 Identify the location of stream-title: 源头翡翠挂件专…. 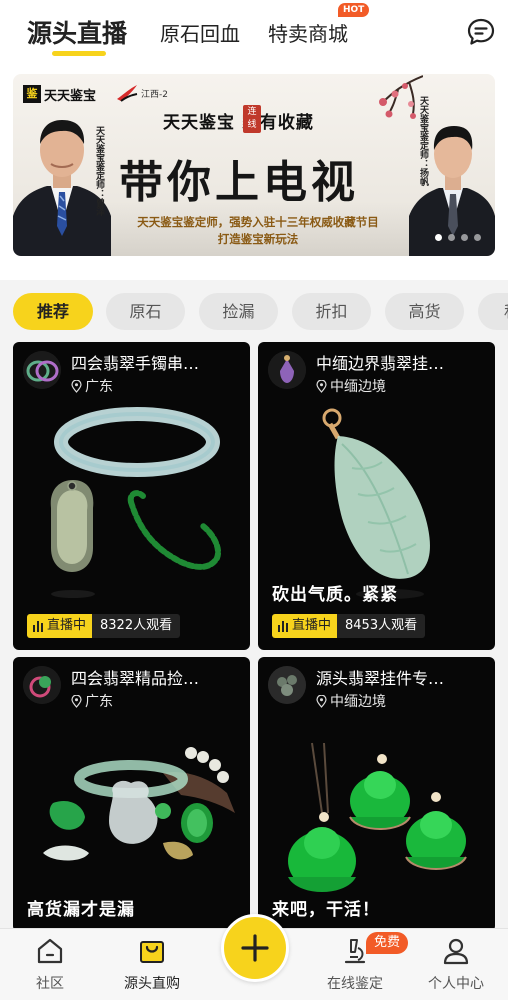
(380, 678).